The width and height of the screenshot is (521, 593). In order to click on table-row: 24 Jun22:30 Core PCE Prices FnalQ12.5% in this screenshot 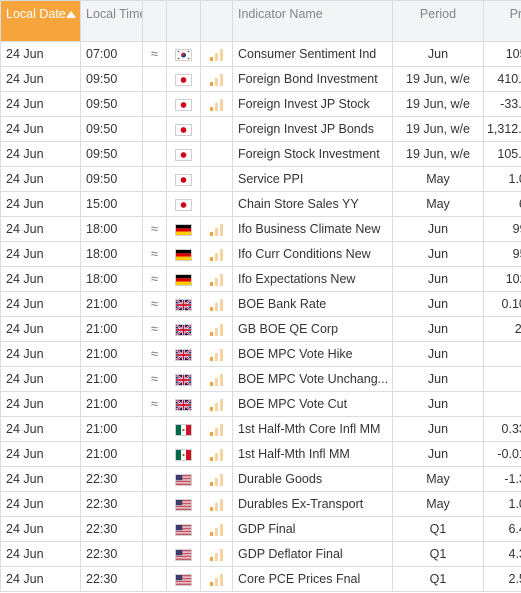, I will do `click(260, 579)`.